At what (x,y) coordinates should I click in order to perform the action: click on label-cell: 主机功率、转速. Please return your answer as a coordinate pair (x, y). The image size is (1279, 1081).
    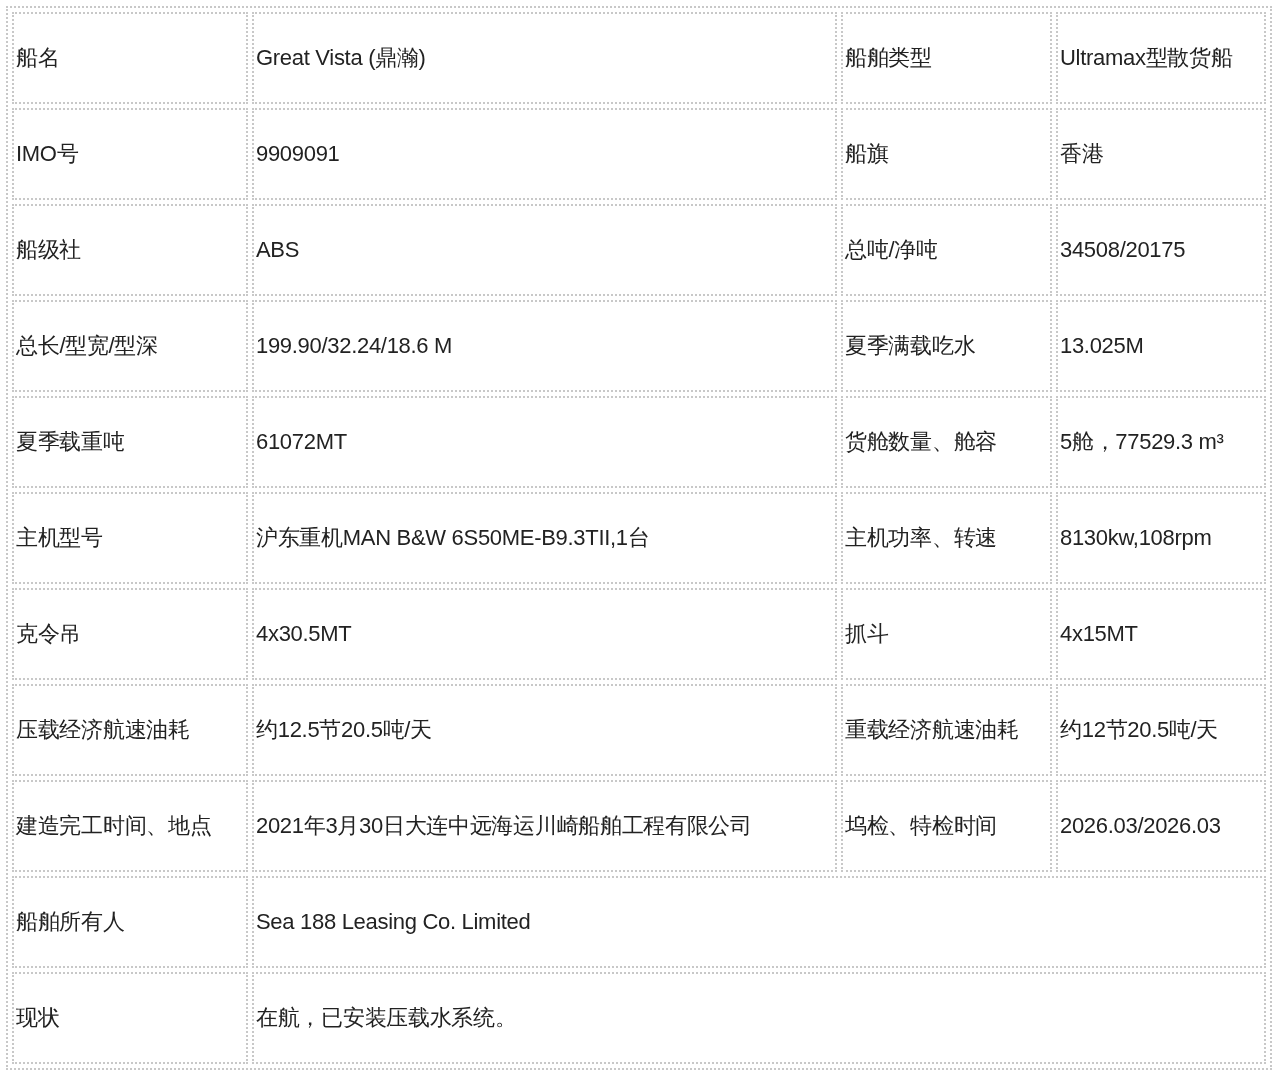
    Looking at the image, I should click on (946, 538).